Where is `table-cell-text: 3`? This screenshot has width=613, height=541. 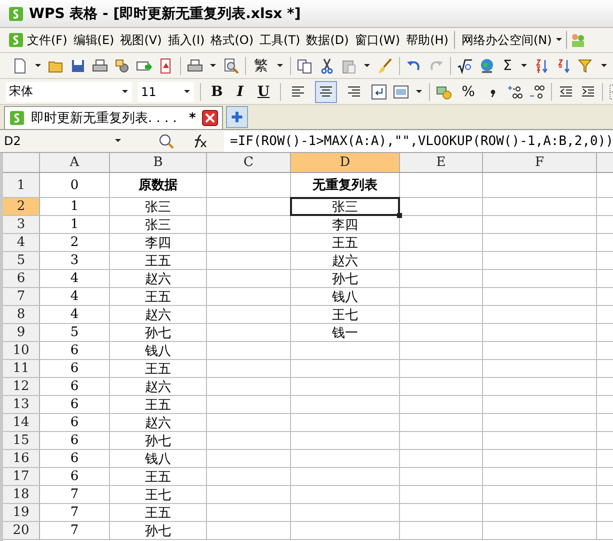
table-cell-text: 3 is located at coordinates (74, 260).